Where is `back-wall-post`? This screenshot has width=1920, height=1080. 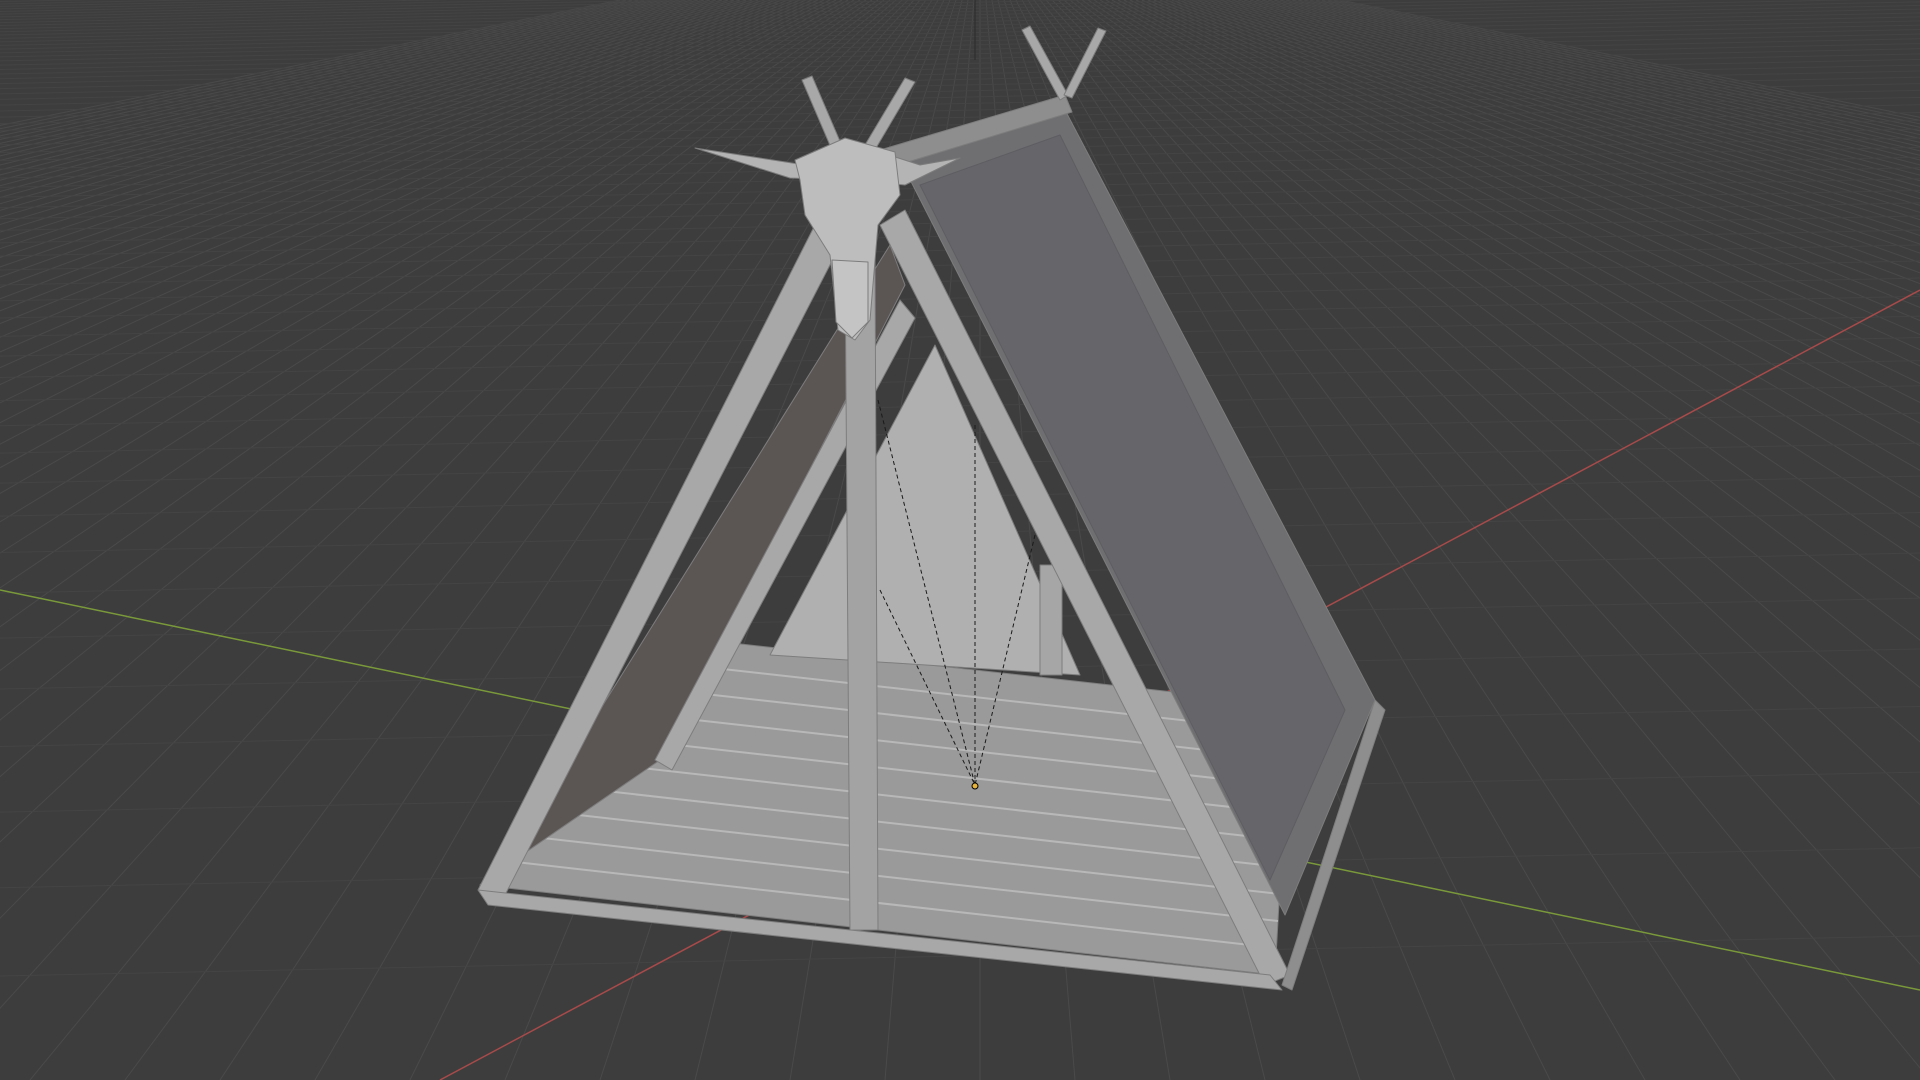 back-wall-post is located at coordinates (1051, 620).